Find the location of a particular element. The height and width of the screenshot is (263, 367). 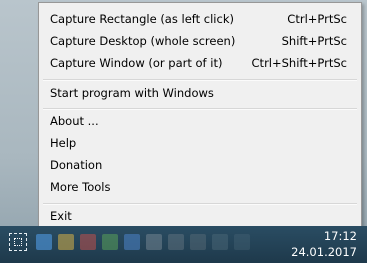

menu-item-exit: Exit is located at coordinates (200, 216).